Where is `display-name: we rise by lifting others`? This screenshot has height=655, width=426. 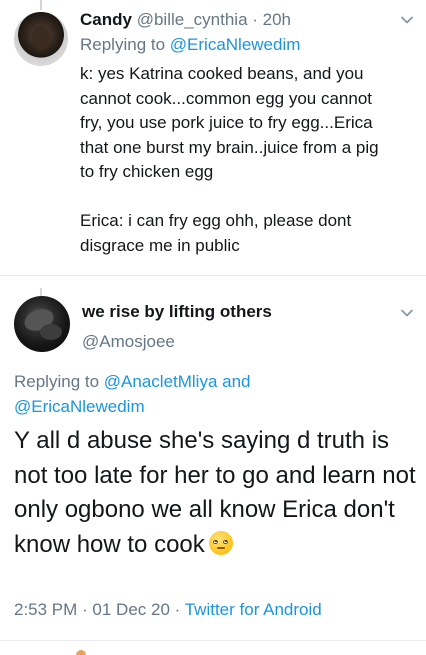
display-name: we rise by lifting others is located at coordinates (177, 312).